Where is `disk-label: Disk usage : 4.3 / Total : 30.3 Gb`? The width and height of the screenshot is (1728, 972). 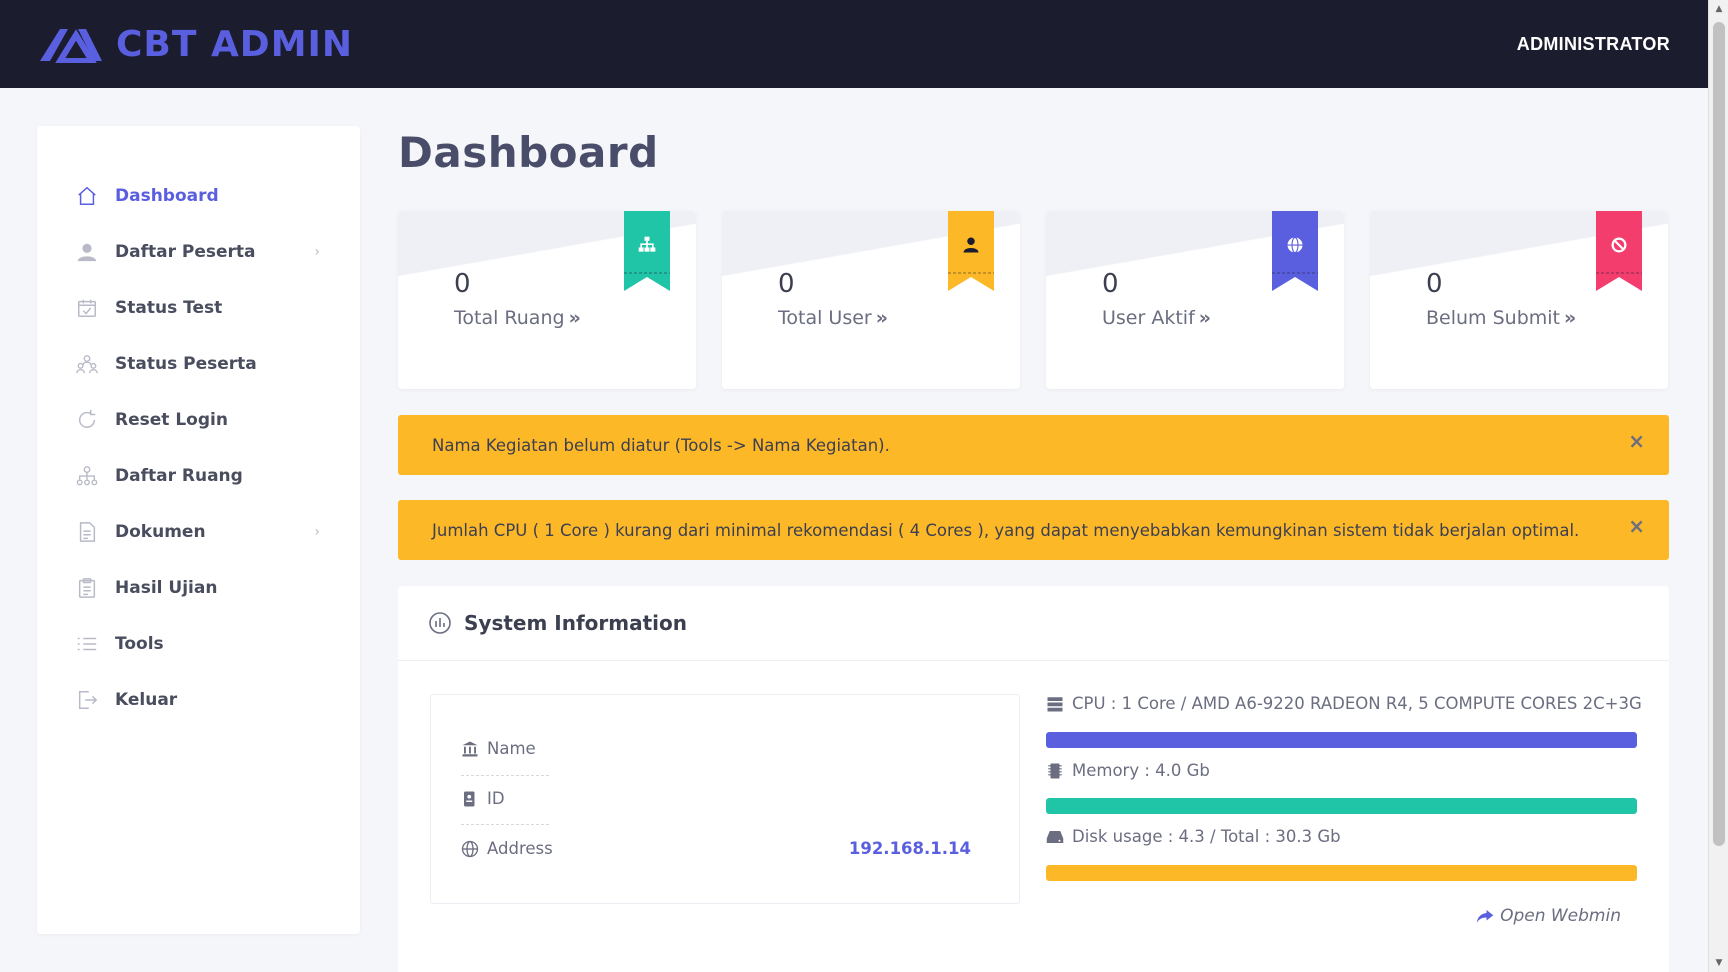 disk-label: Disk usage : 4.3 / Total : 30.3 Gb is located at coordinates (1193, 836).